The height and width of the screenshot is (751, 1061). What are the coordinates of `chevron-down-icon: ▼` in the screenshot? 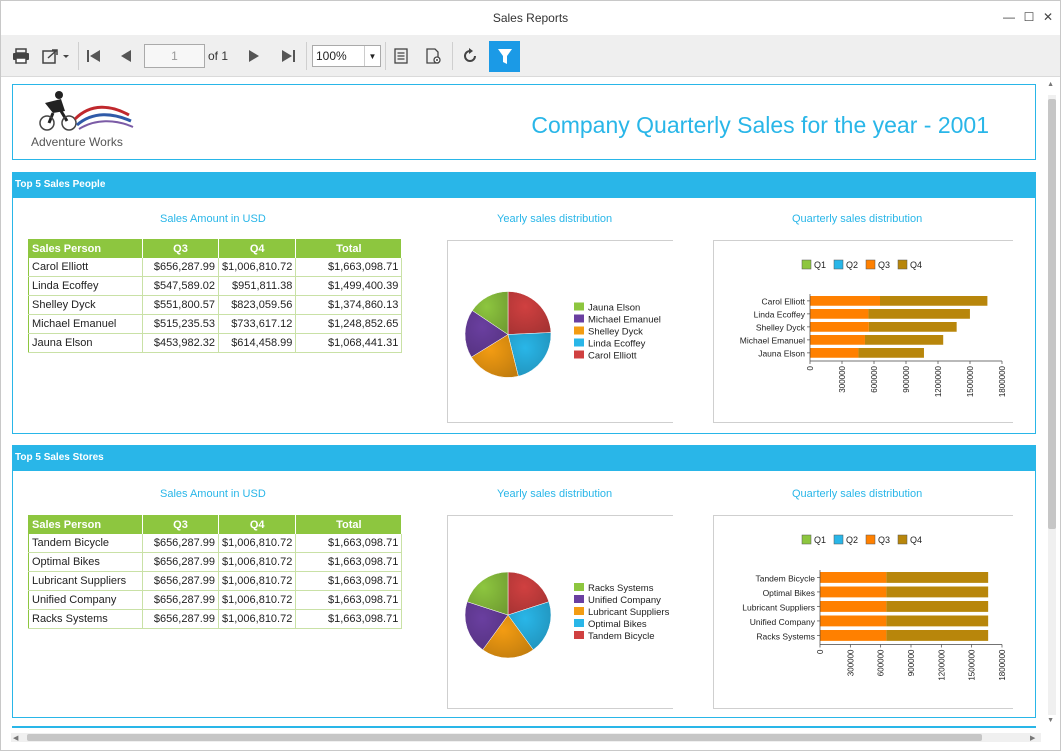 It's located at (372, 56).